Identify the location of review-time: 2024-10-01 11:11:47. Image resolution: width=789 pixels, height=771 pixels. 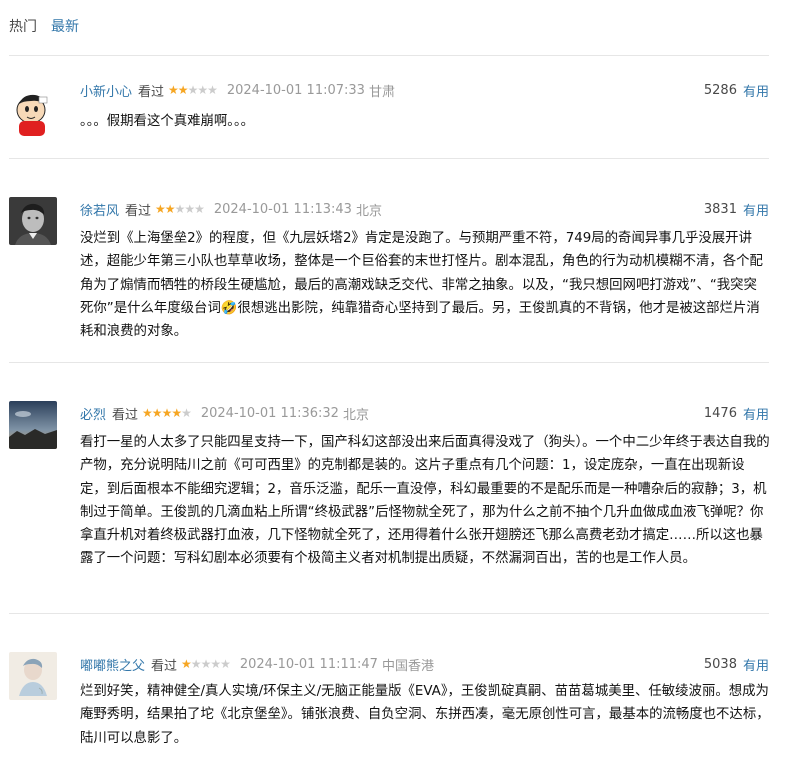
(308, 664).